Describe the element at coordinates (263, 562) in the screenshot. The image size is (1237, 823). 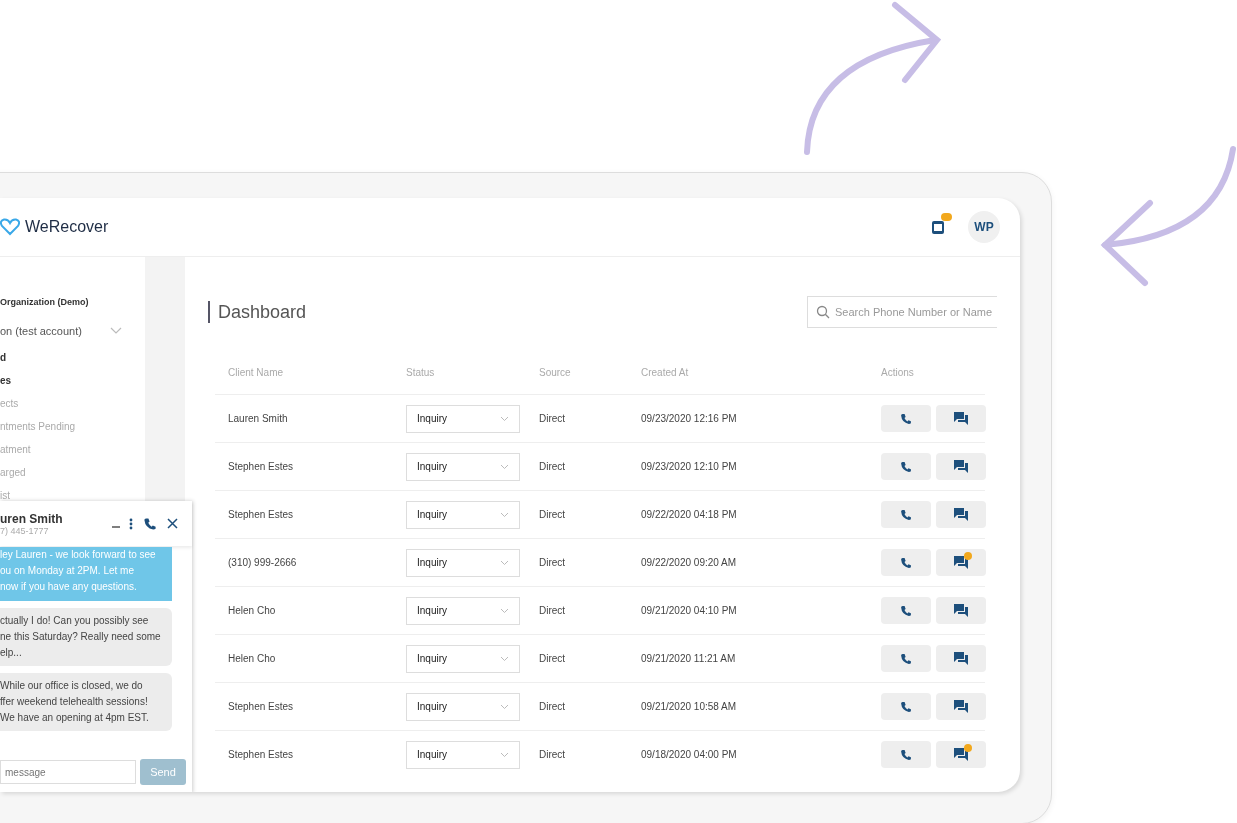
I see `client-name: (310) 999-2666` at that location.